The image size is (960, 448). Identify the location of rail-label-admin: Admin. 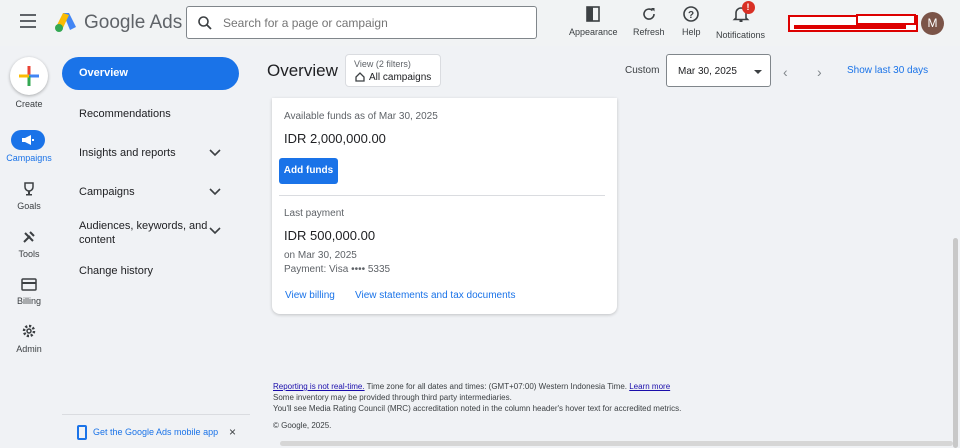
(29, 349).